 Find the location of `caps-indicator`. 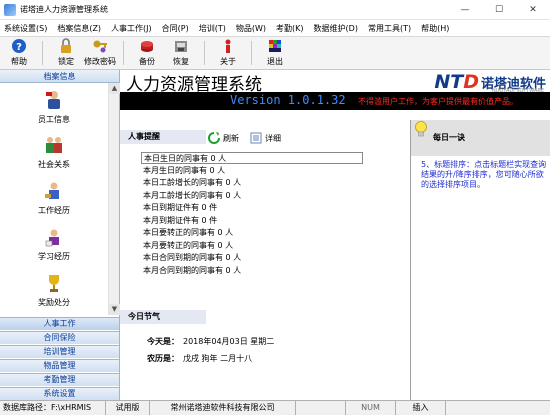

caps-indicator is located at coordinates (321, 408).